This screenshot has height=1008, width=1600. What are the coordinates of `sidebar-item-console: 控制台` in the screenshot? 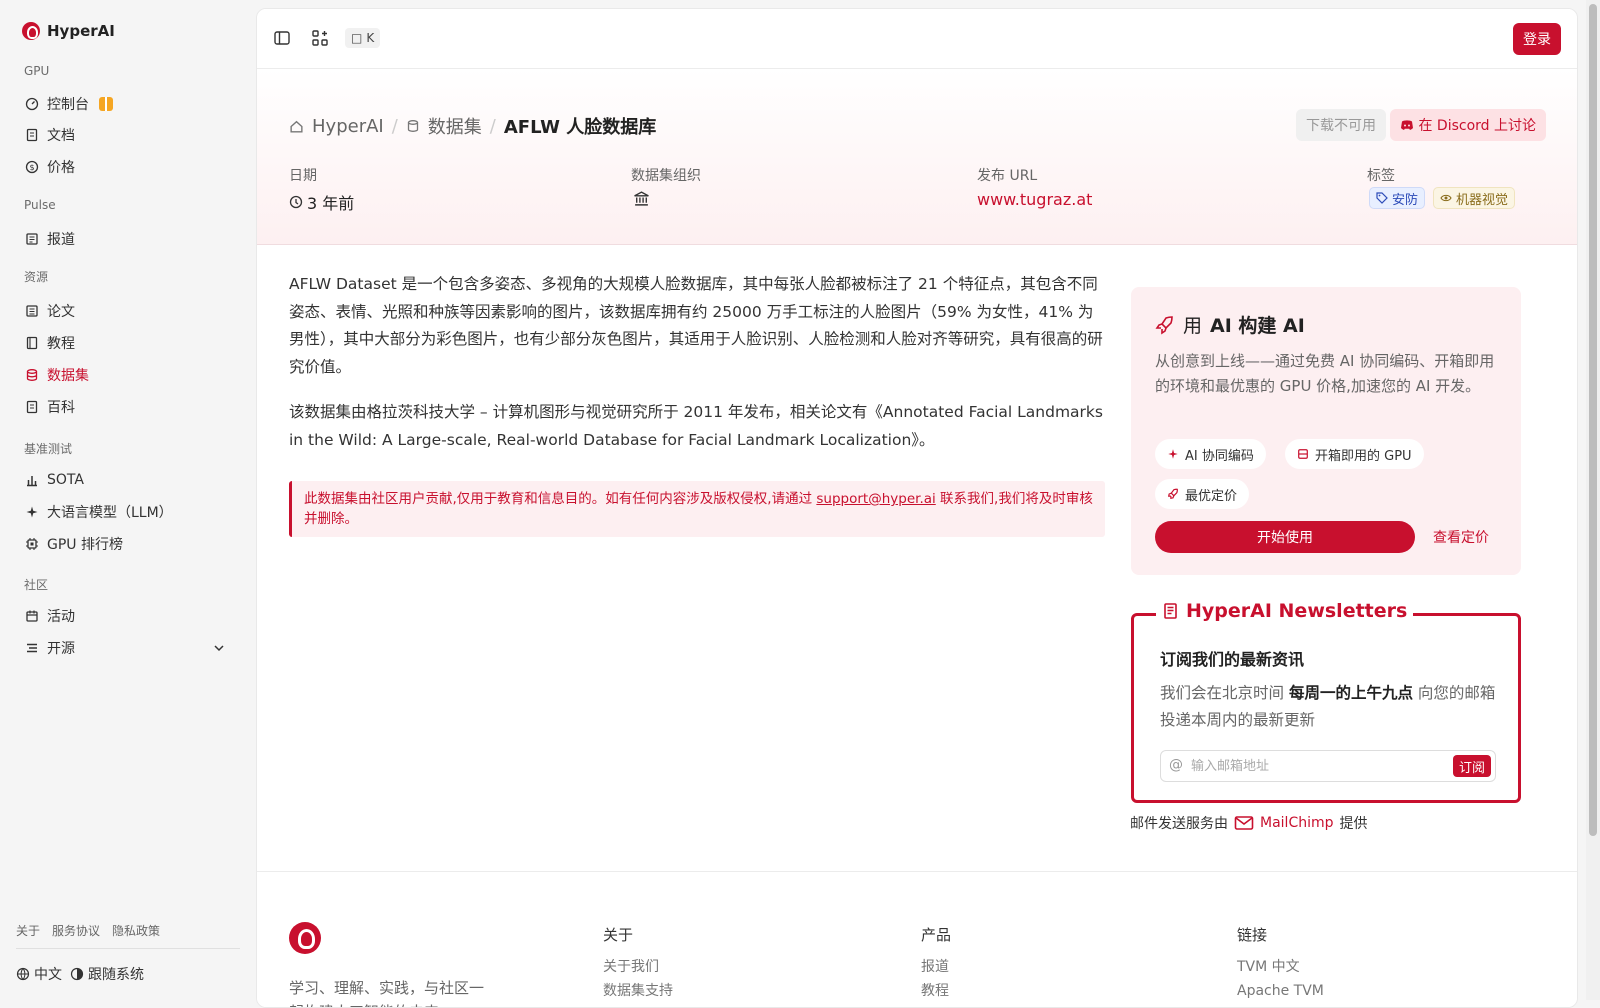 It's located at (127, 104).